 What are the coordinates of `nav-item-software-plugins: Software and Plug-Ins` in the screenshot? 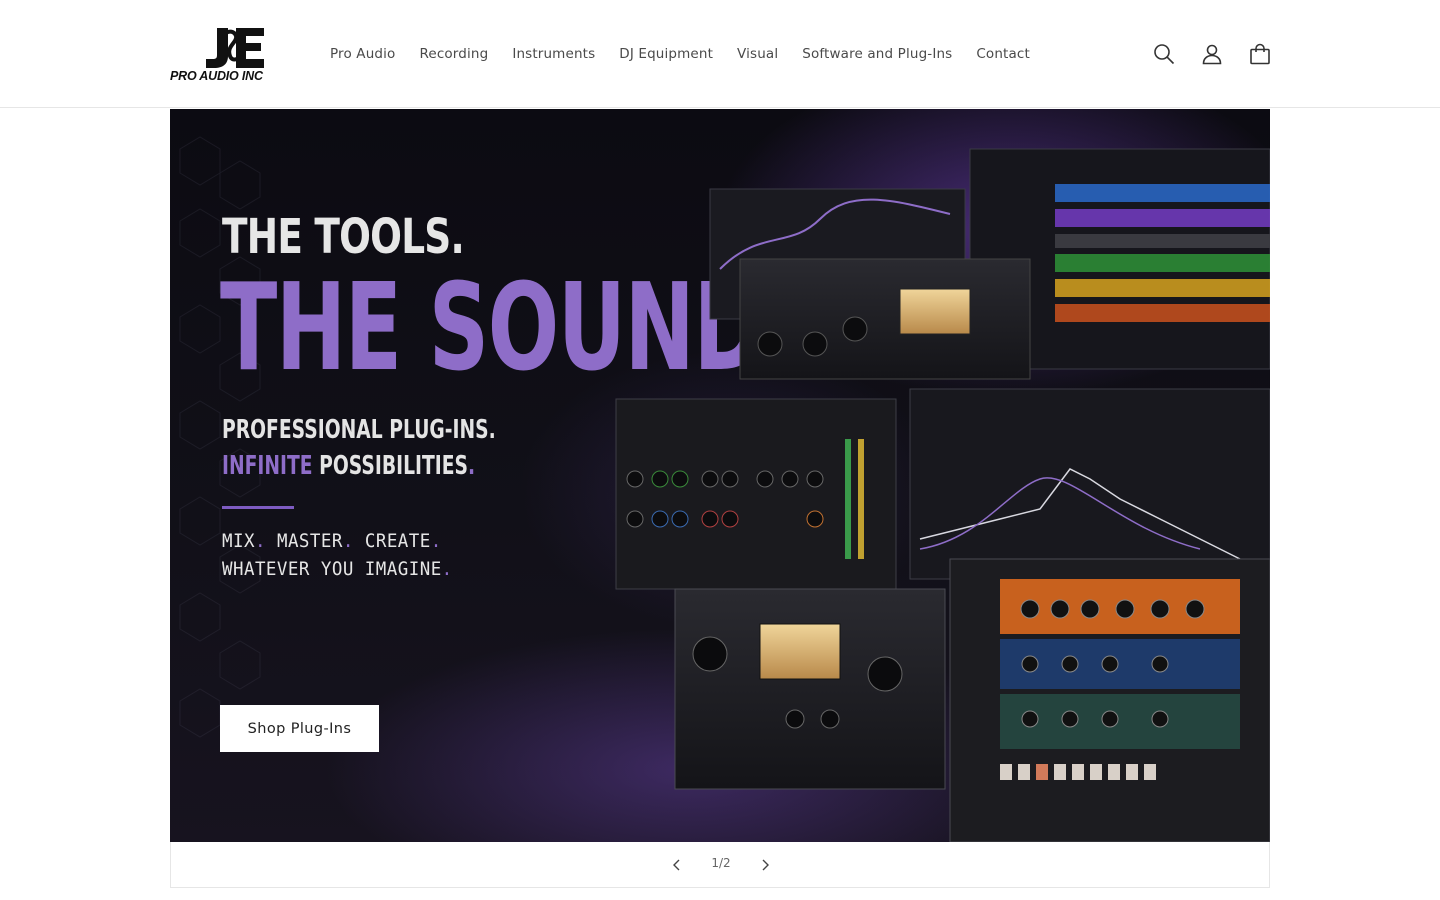 It's located at (877, 54).